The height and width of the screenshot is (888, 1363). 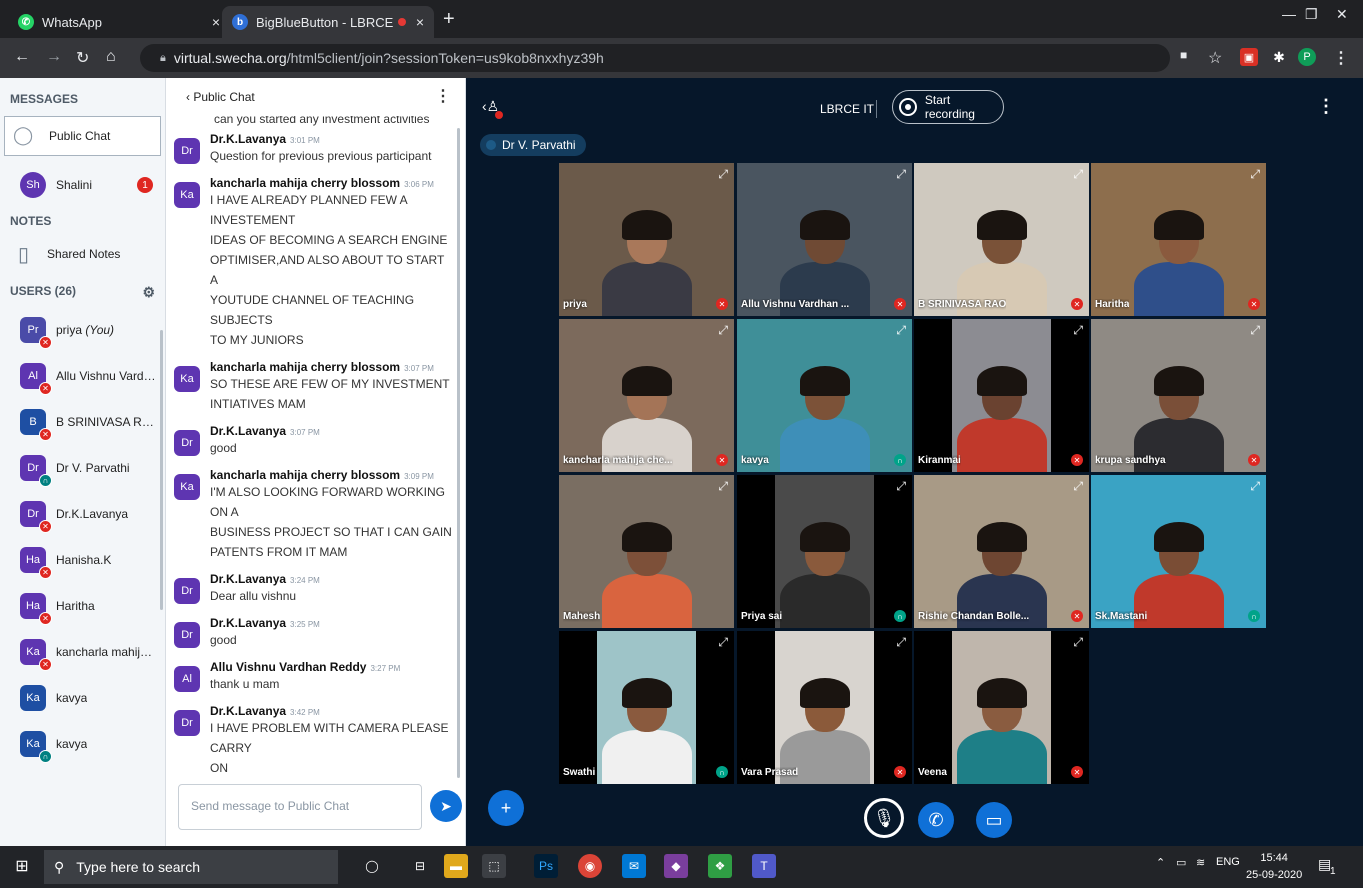 I want to click on participant-name: Mahesh, so click(x=581, y=616).